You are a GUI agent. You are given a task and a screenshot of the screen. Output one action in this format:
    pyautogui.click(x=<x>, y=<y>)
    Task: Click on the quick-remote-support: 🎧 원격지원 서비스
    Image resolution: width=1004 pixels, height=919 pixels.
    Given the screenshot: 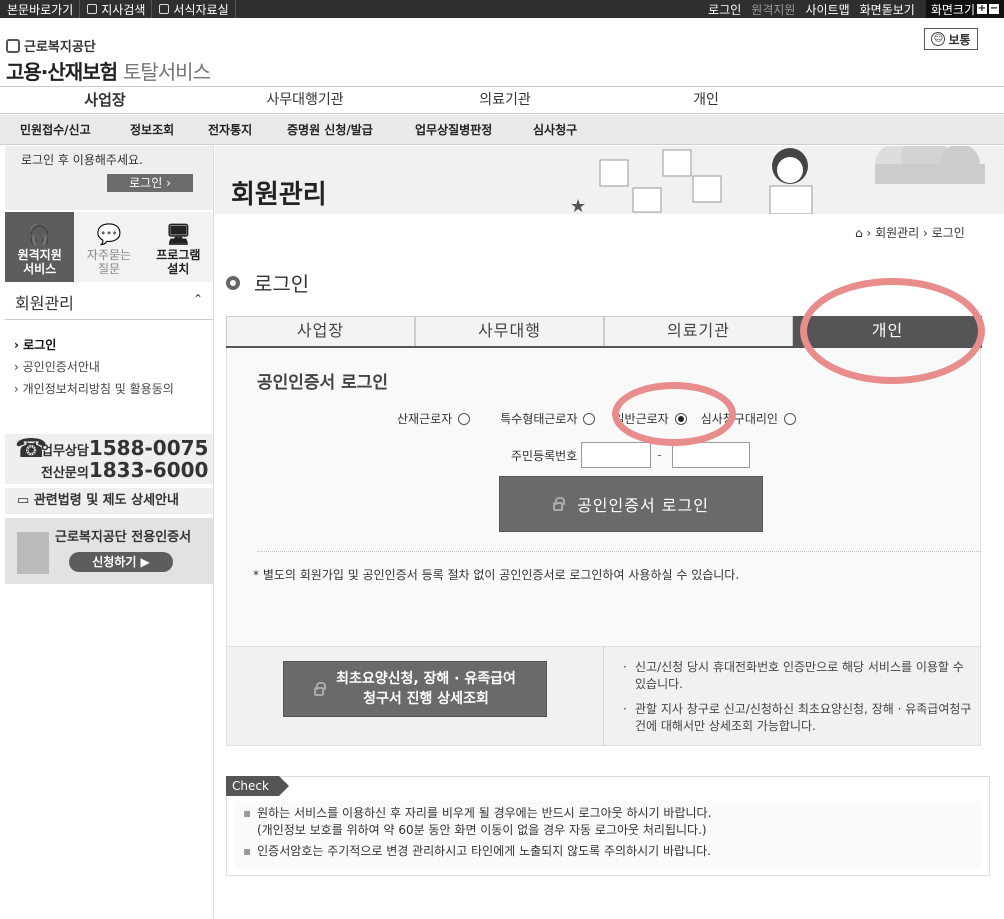 What is the action you would take?
    pyautogui.click(x=40, y=247)
    